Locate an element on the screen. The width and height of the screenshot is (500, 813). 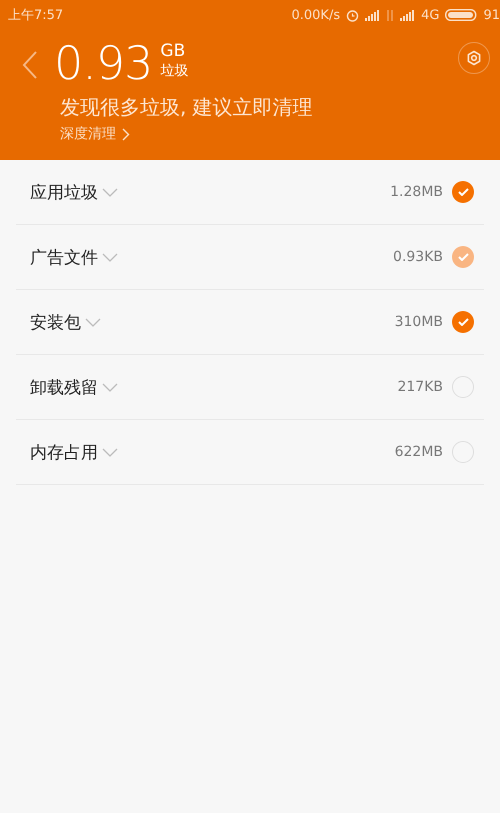
category-dropdown: 卸载残留 is located at coordinates (74, 387).